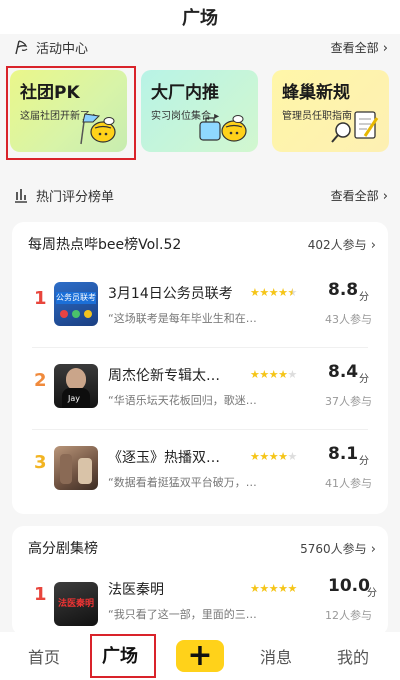 The height and width of the screenshot is (680, 400). I want to click on bar-chart-icon, so click(21, 195).